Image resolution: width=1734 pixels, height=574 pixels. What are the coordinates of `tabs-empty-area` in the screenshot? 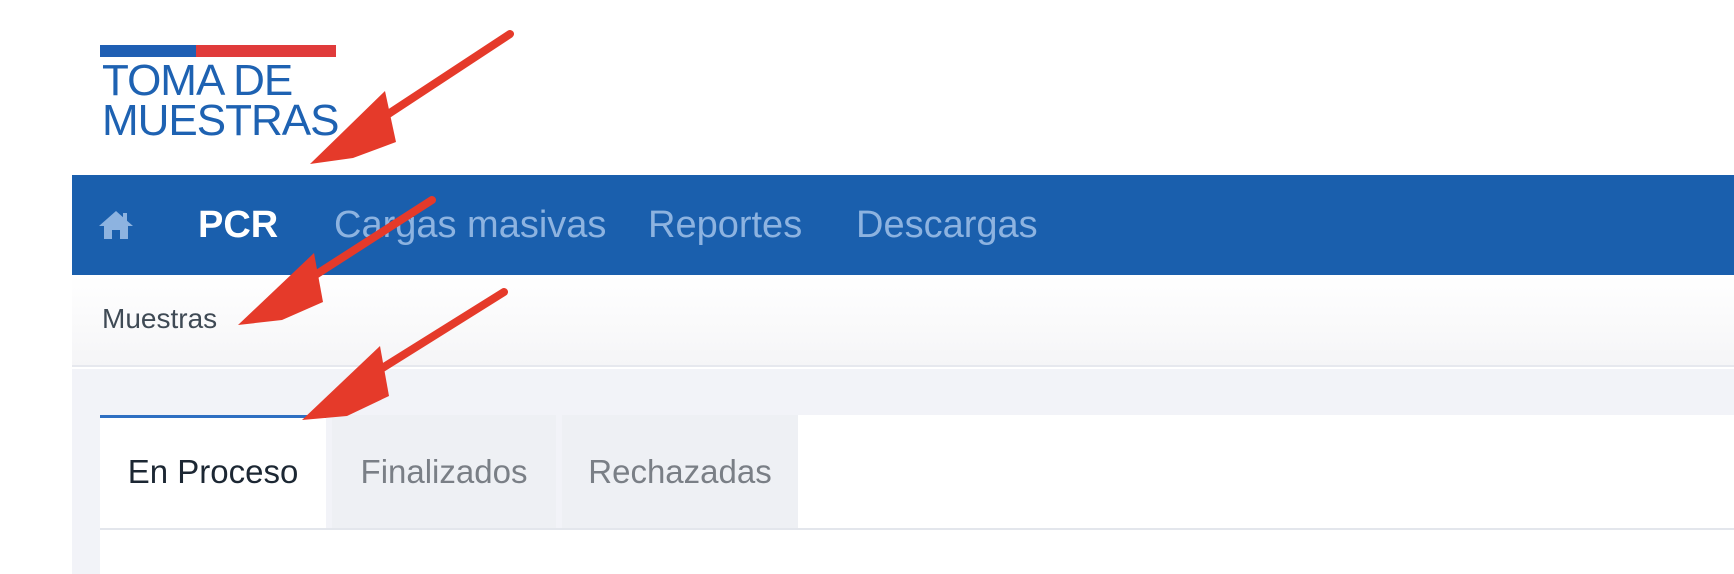 It's located at (1266, 471).